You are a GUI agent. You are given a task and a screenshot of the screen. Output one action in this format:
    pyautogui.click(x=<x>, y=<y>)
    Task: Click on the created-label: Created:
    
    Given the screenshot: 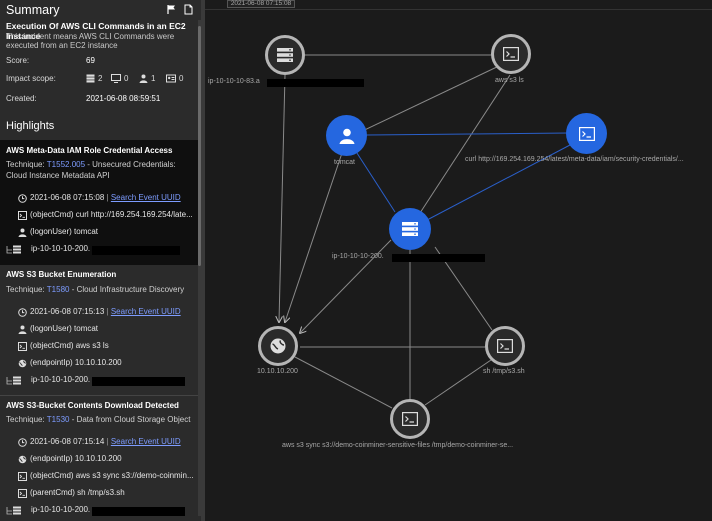 What is the action you would take?
    pyautogui.click(x=21, y=98)
    